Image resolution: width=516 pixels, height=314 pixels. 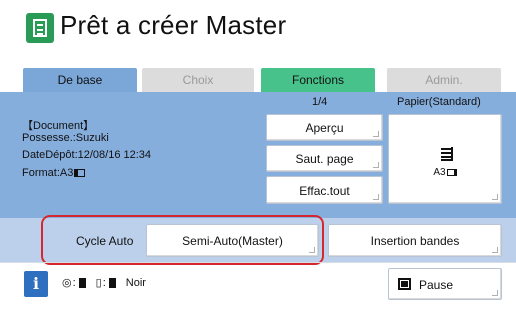 I want to click on page-break-button: Saut. page, so click(x=324, y=158).